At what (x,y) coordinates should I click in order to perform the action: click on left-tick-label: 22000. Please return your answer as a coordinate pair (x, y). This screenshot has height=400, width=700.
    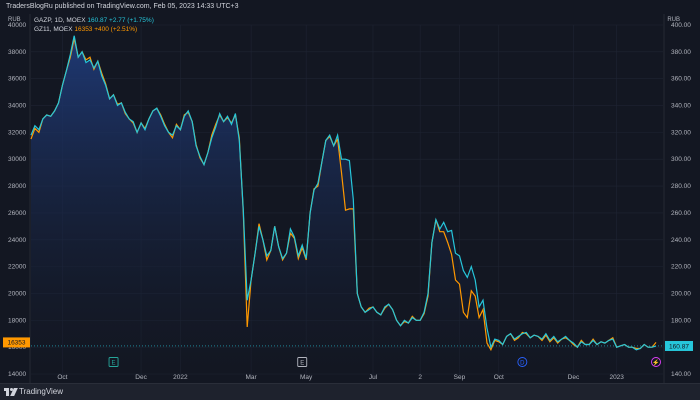
    Looking at the image, I should click on (17, 267).